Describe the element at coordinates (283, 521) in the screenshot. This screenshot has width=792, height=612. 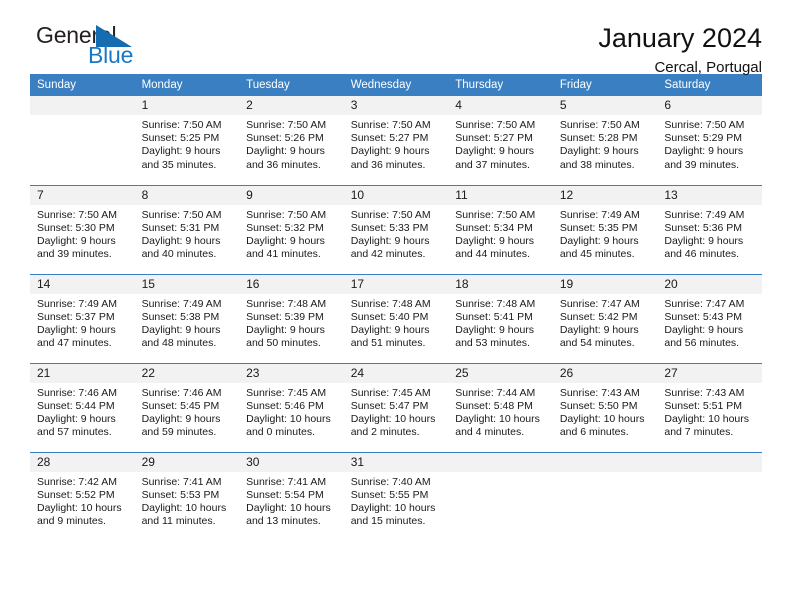
I see `daylight-text-line2: and 13 minutes.` at that location.